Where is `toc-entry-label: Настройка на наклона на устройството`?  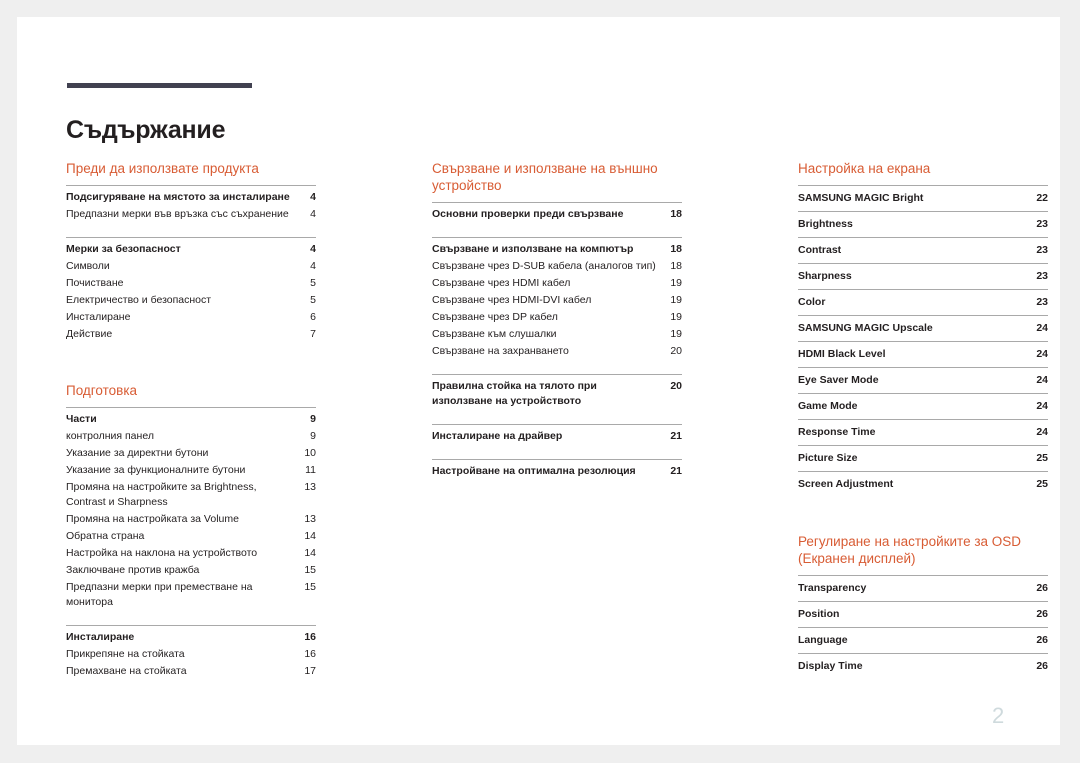 toc-entry-label: Настройка на наклона на устройството is located at coordinates (162, 553).